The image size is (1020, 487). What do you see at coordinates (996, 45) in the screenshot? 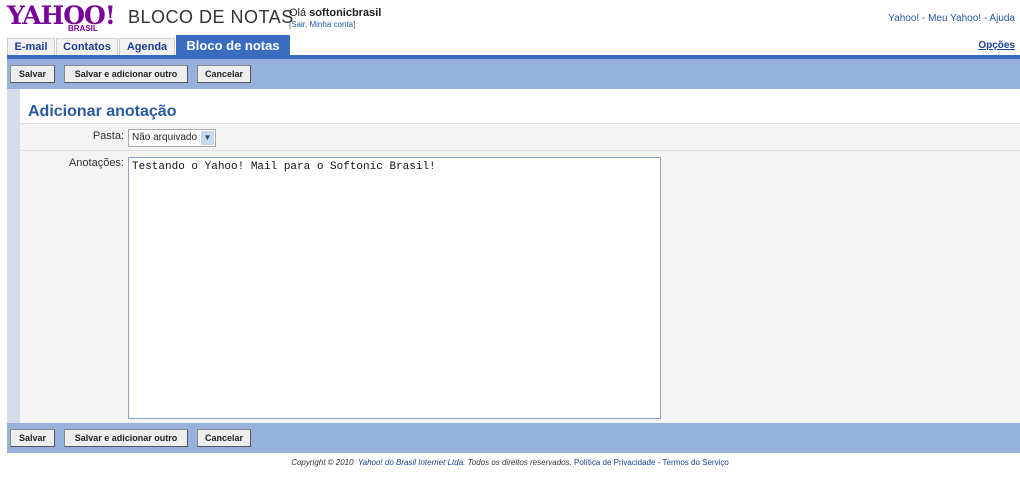
I see `options-link: Opções` at bounding box center [996, 45].